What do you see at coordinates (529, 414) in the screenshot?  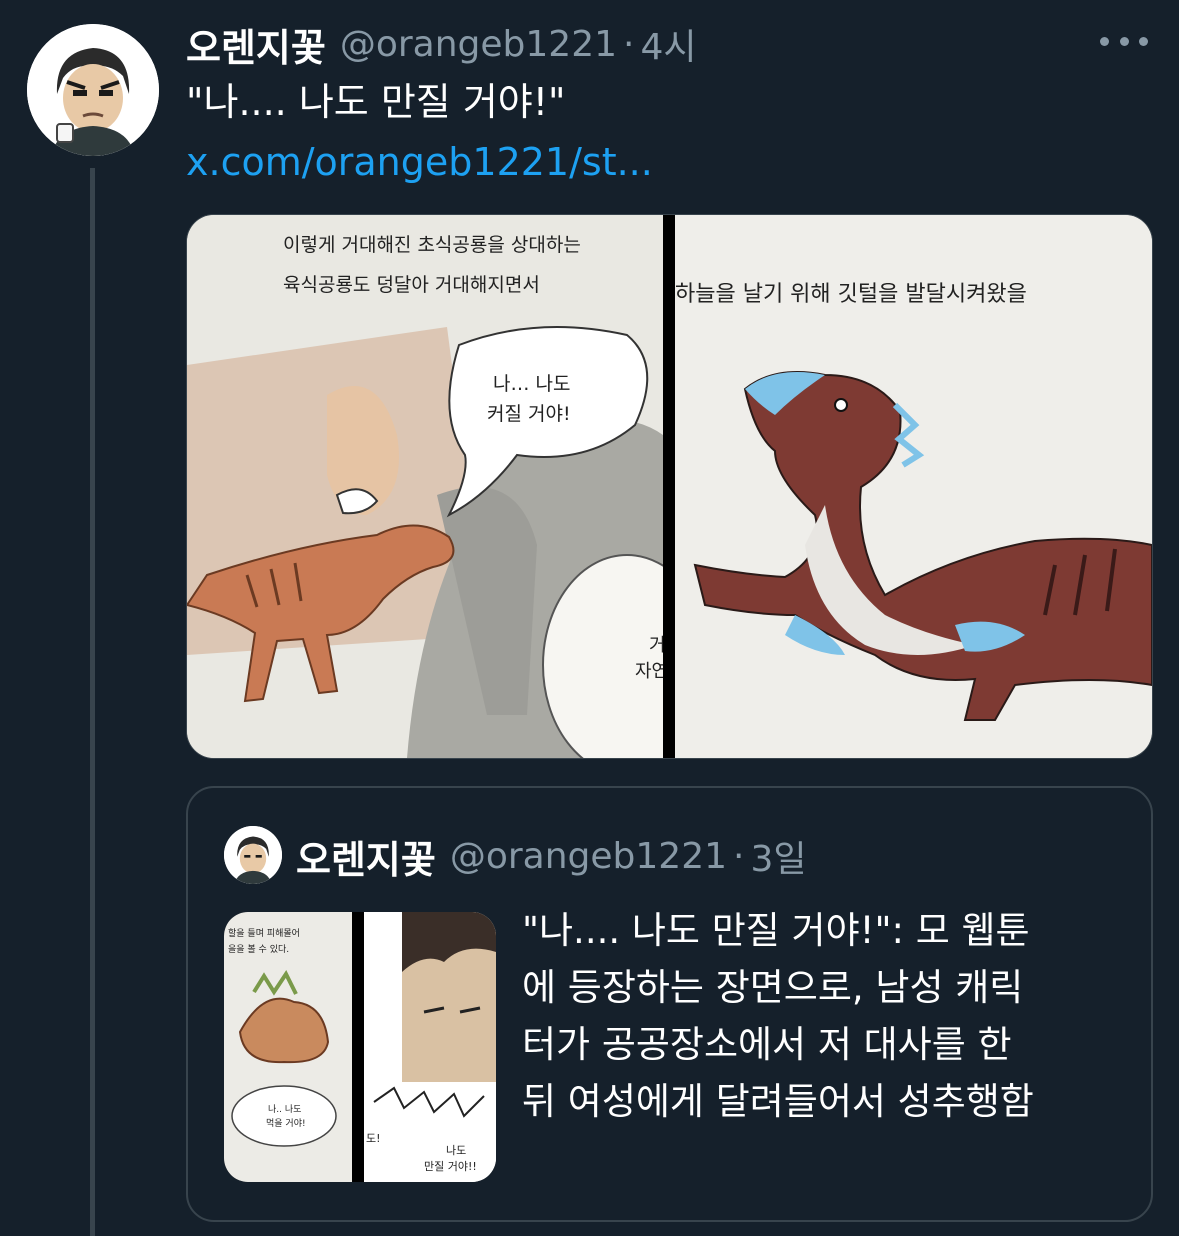 I see `left-bubble-line2: 커질 거야!` at bounding box center [529, 414].